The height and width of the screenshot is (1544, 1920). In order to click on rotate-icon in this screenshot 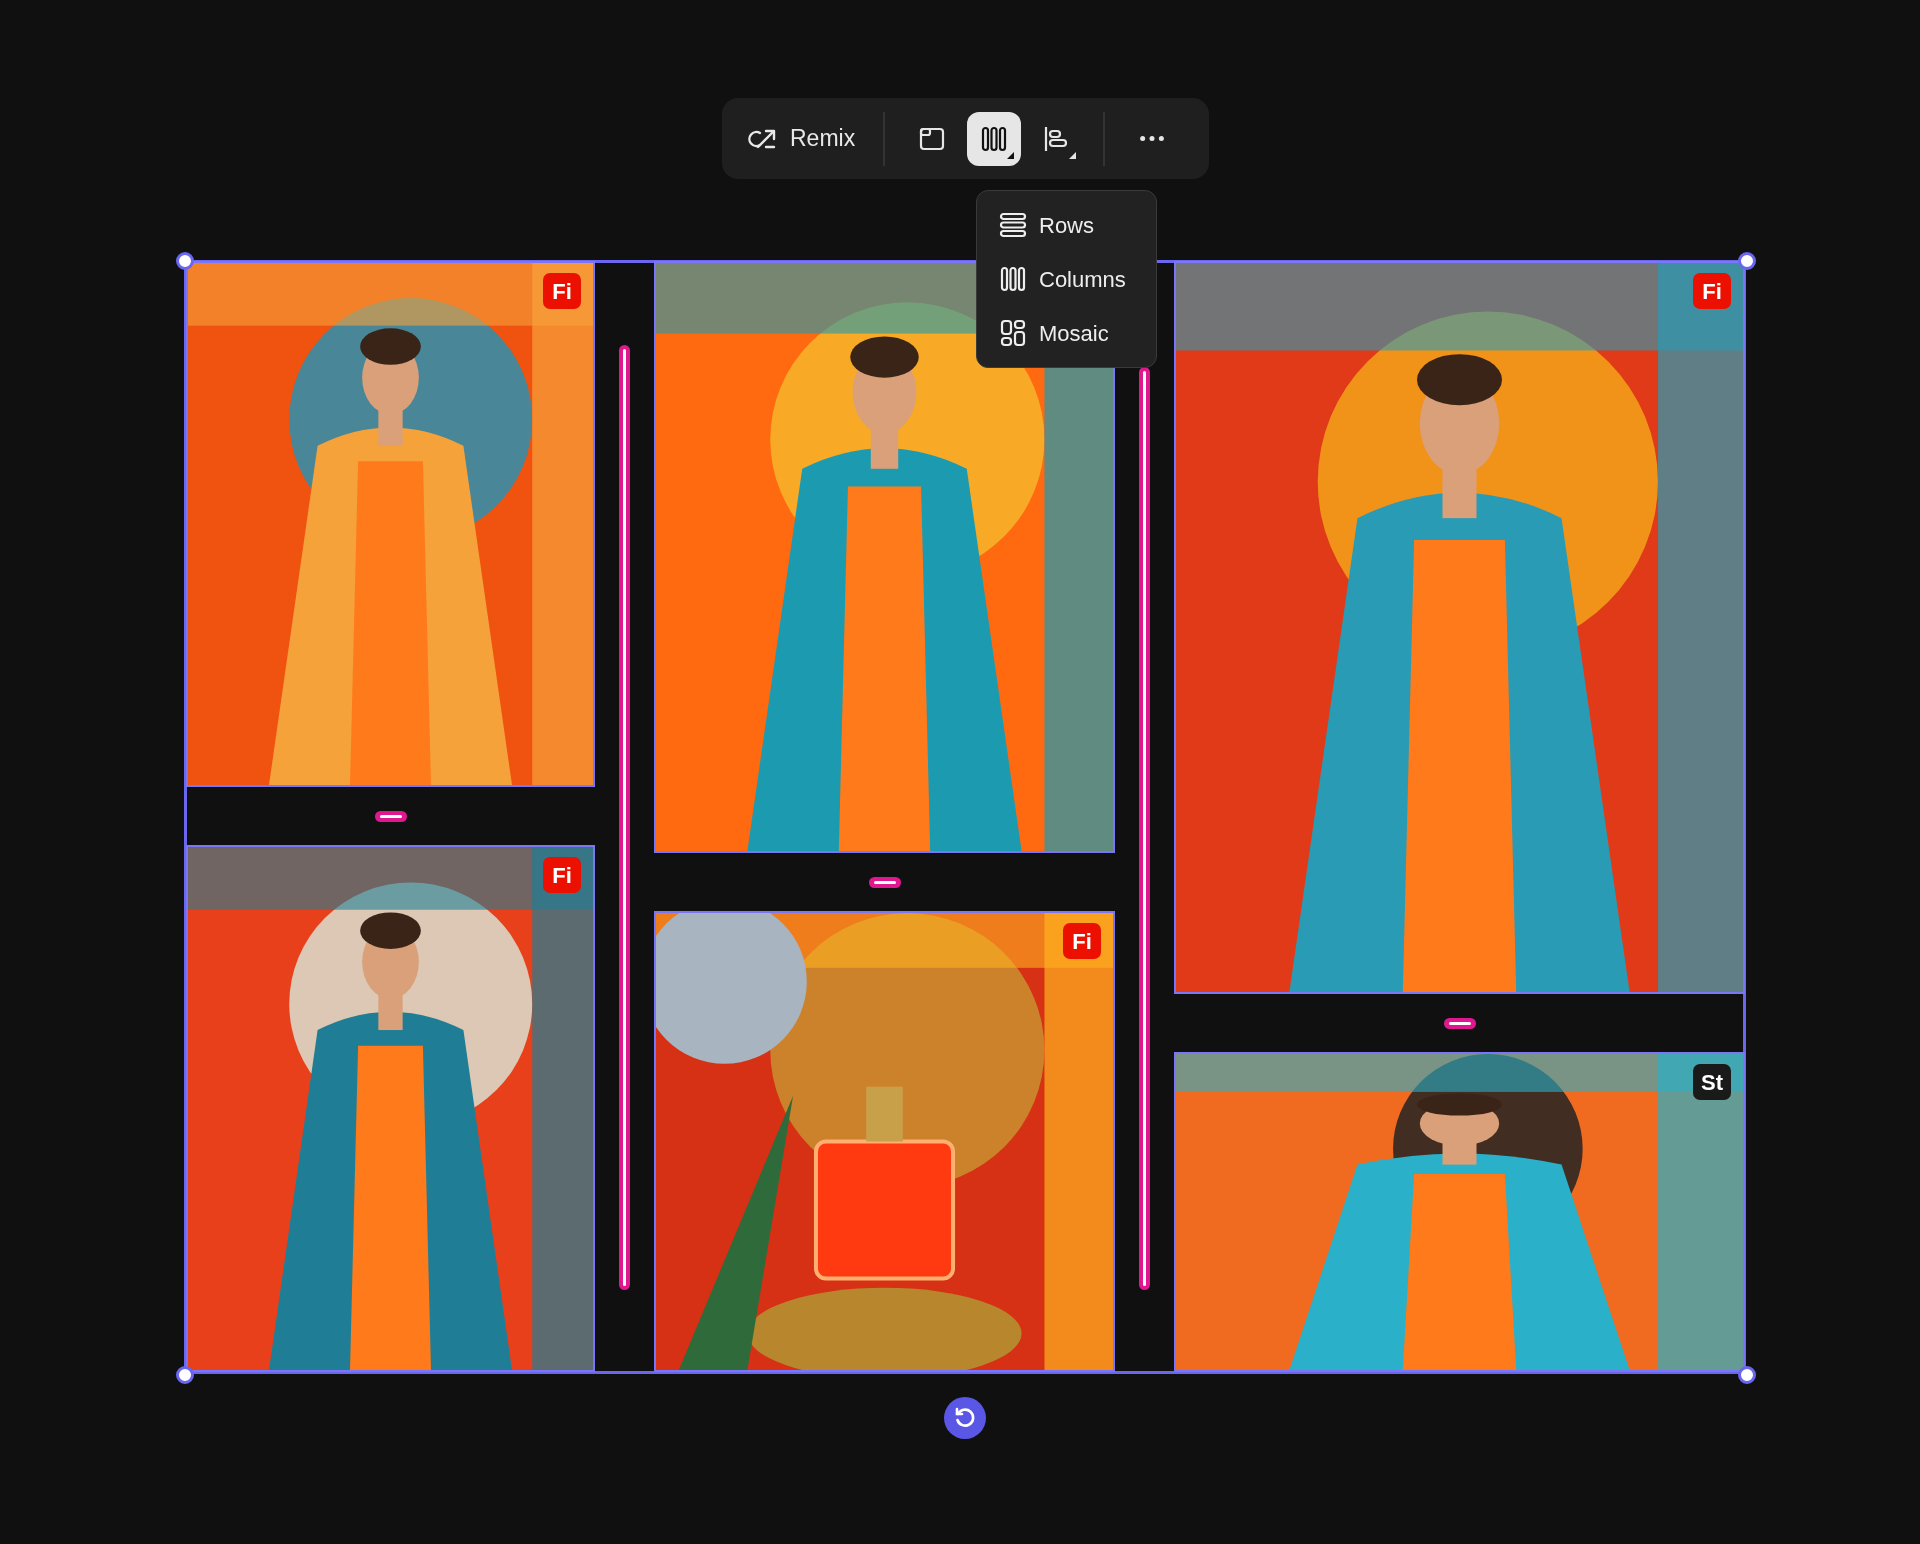, I will do `click(965, 1418)`.